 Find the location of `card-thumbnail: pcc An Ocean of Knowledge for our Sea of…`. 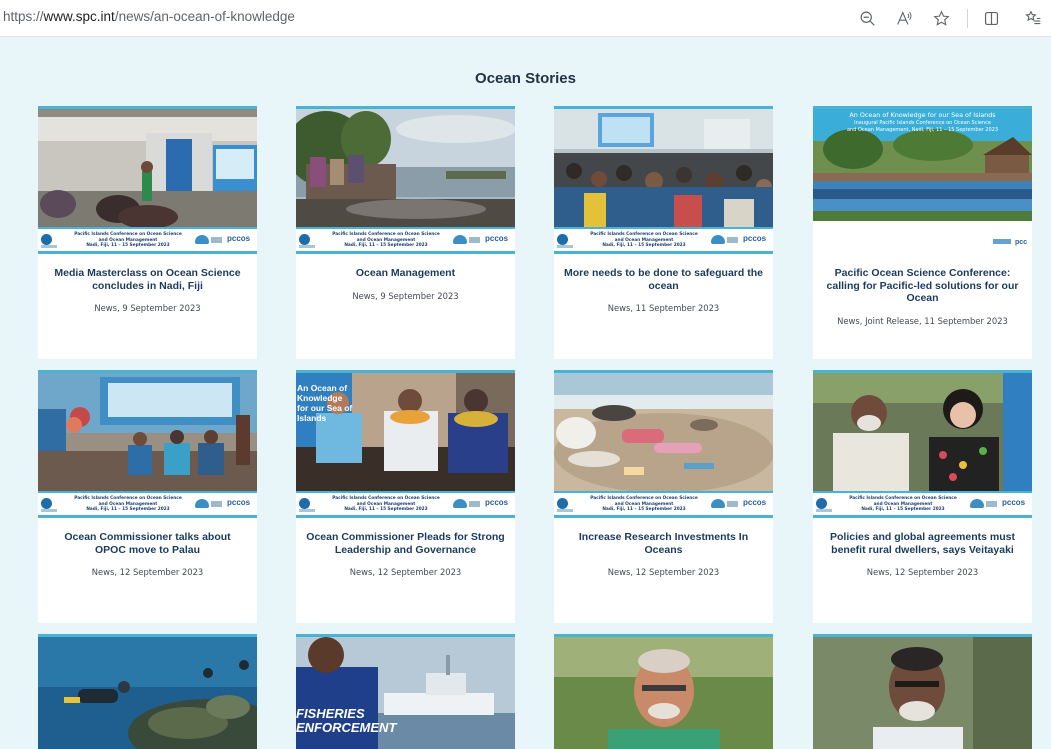

card-thumbnail: pcc An Ocean of Knowledge for our Sea of… is located at coordinates (922, 181).